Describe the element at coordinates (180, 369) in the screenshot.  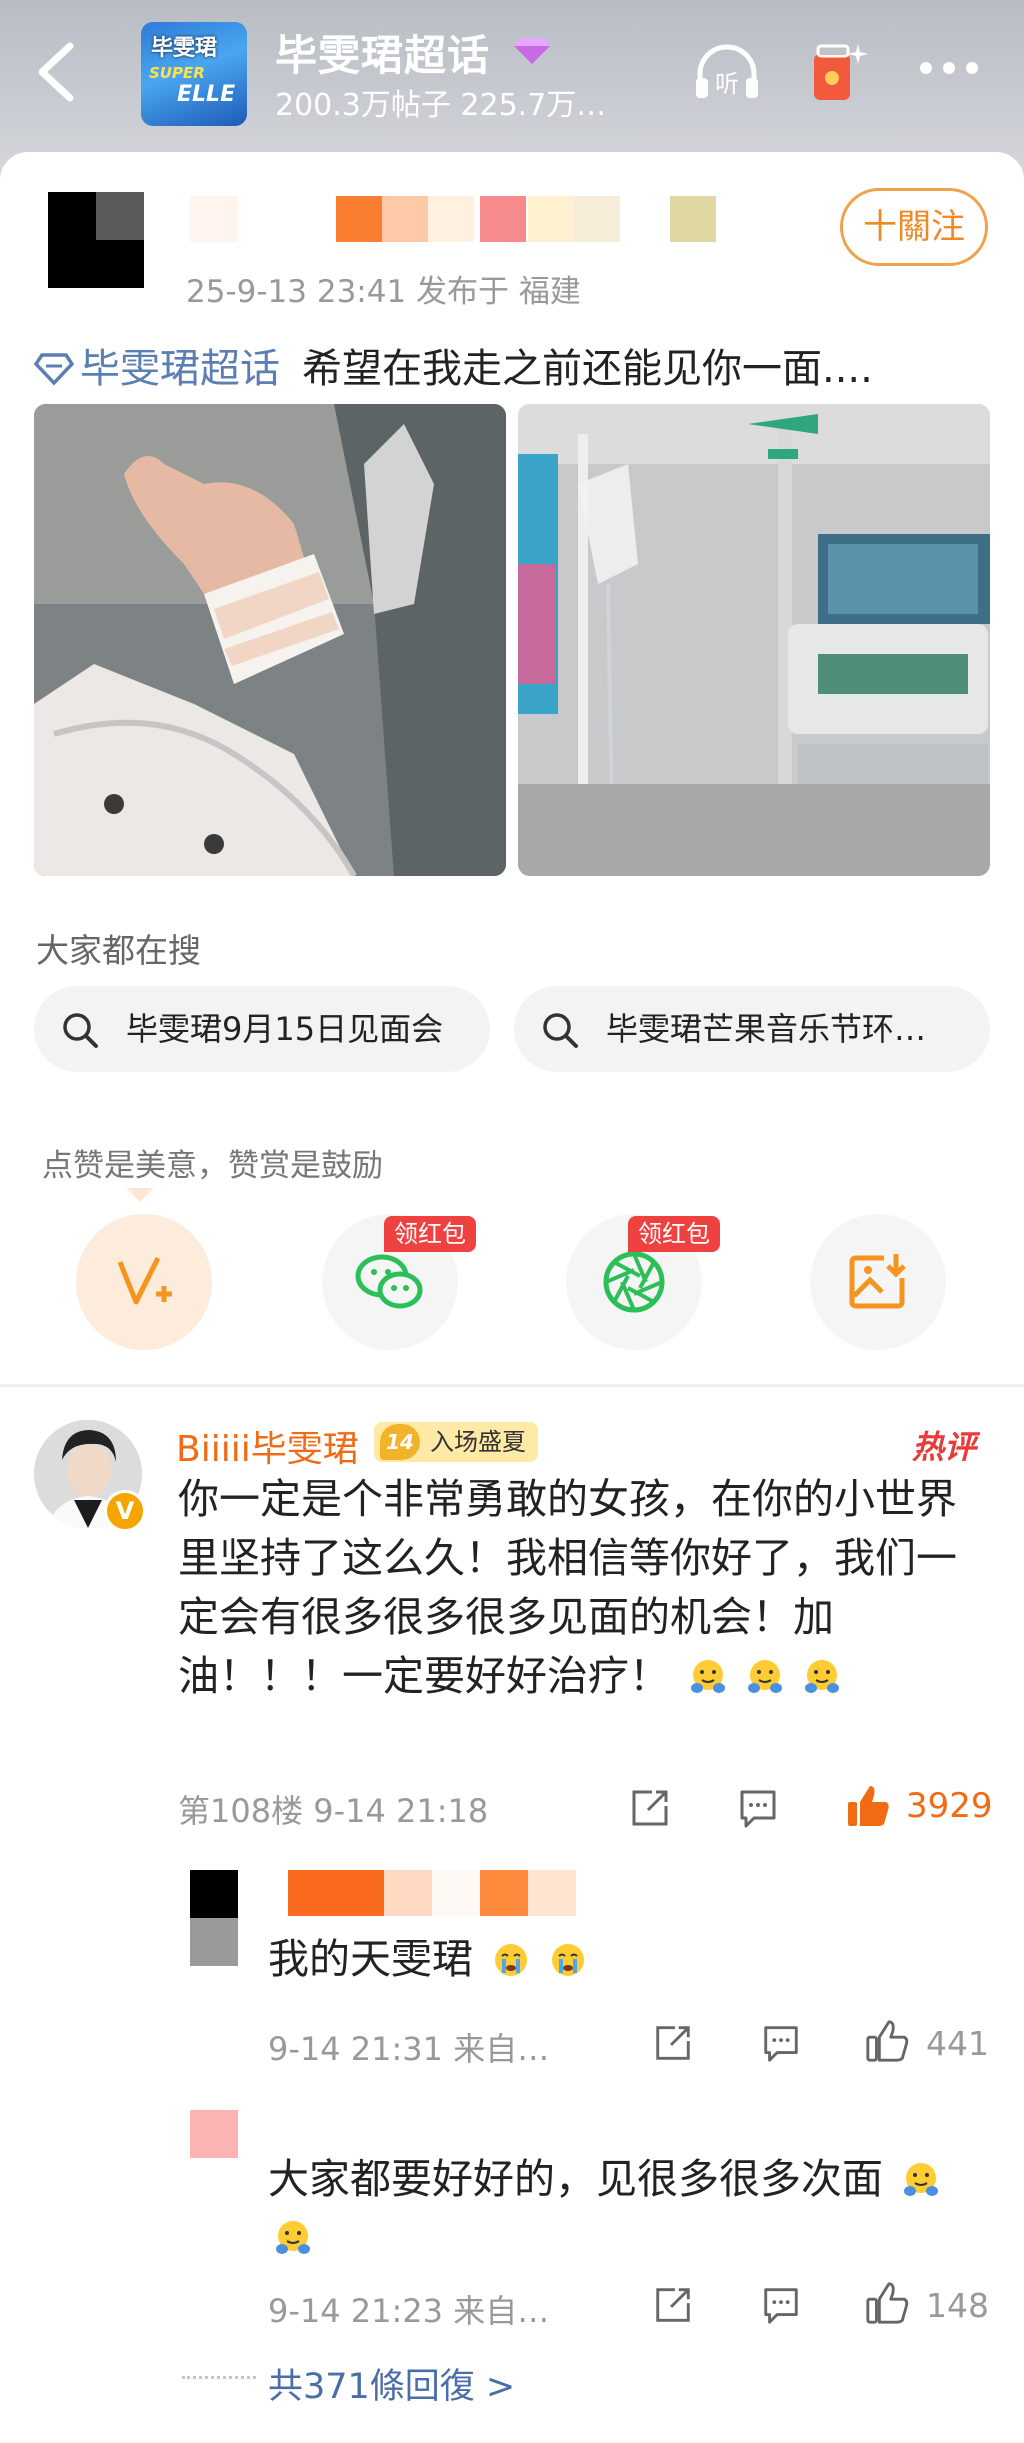
I see `topic-tag-link: 毕雯珺超话` at that location.